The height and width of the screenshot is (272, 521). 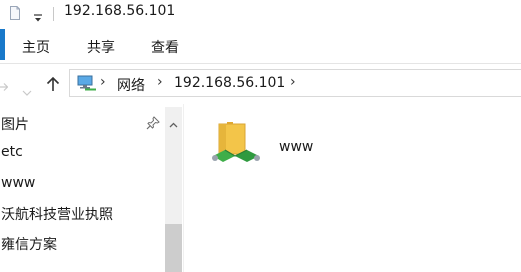 What do you see at coordinates (57, 214) in the screenshot?
I see `nav-item-license: 沃航科技营业执照` at bounding box center [57, 214].